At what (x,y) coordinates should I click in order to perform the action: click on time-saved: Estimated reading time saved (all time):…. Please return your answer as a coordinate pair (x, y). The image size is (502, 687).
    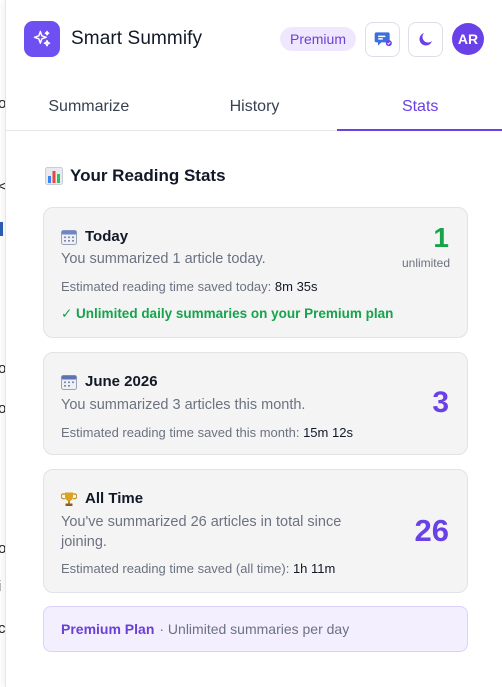
    Looking at the image, I should click on (198, 568).